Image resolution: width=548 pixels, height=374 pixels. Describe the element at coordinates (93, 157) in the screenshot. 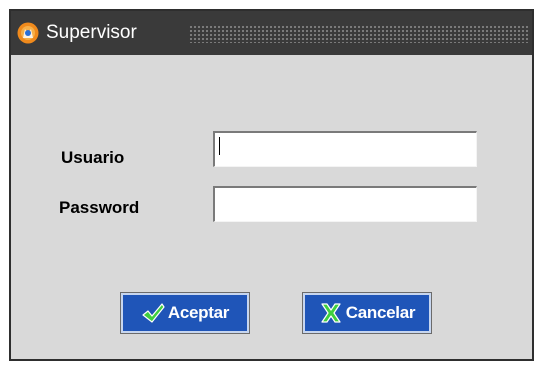

I see `usuario-label: Usuario` at that location.